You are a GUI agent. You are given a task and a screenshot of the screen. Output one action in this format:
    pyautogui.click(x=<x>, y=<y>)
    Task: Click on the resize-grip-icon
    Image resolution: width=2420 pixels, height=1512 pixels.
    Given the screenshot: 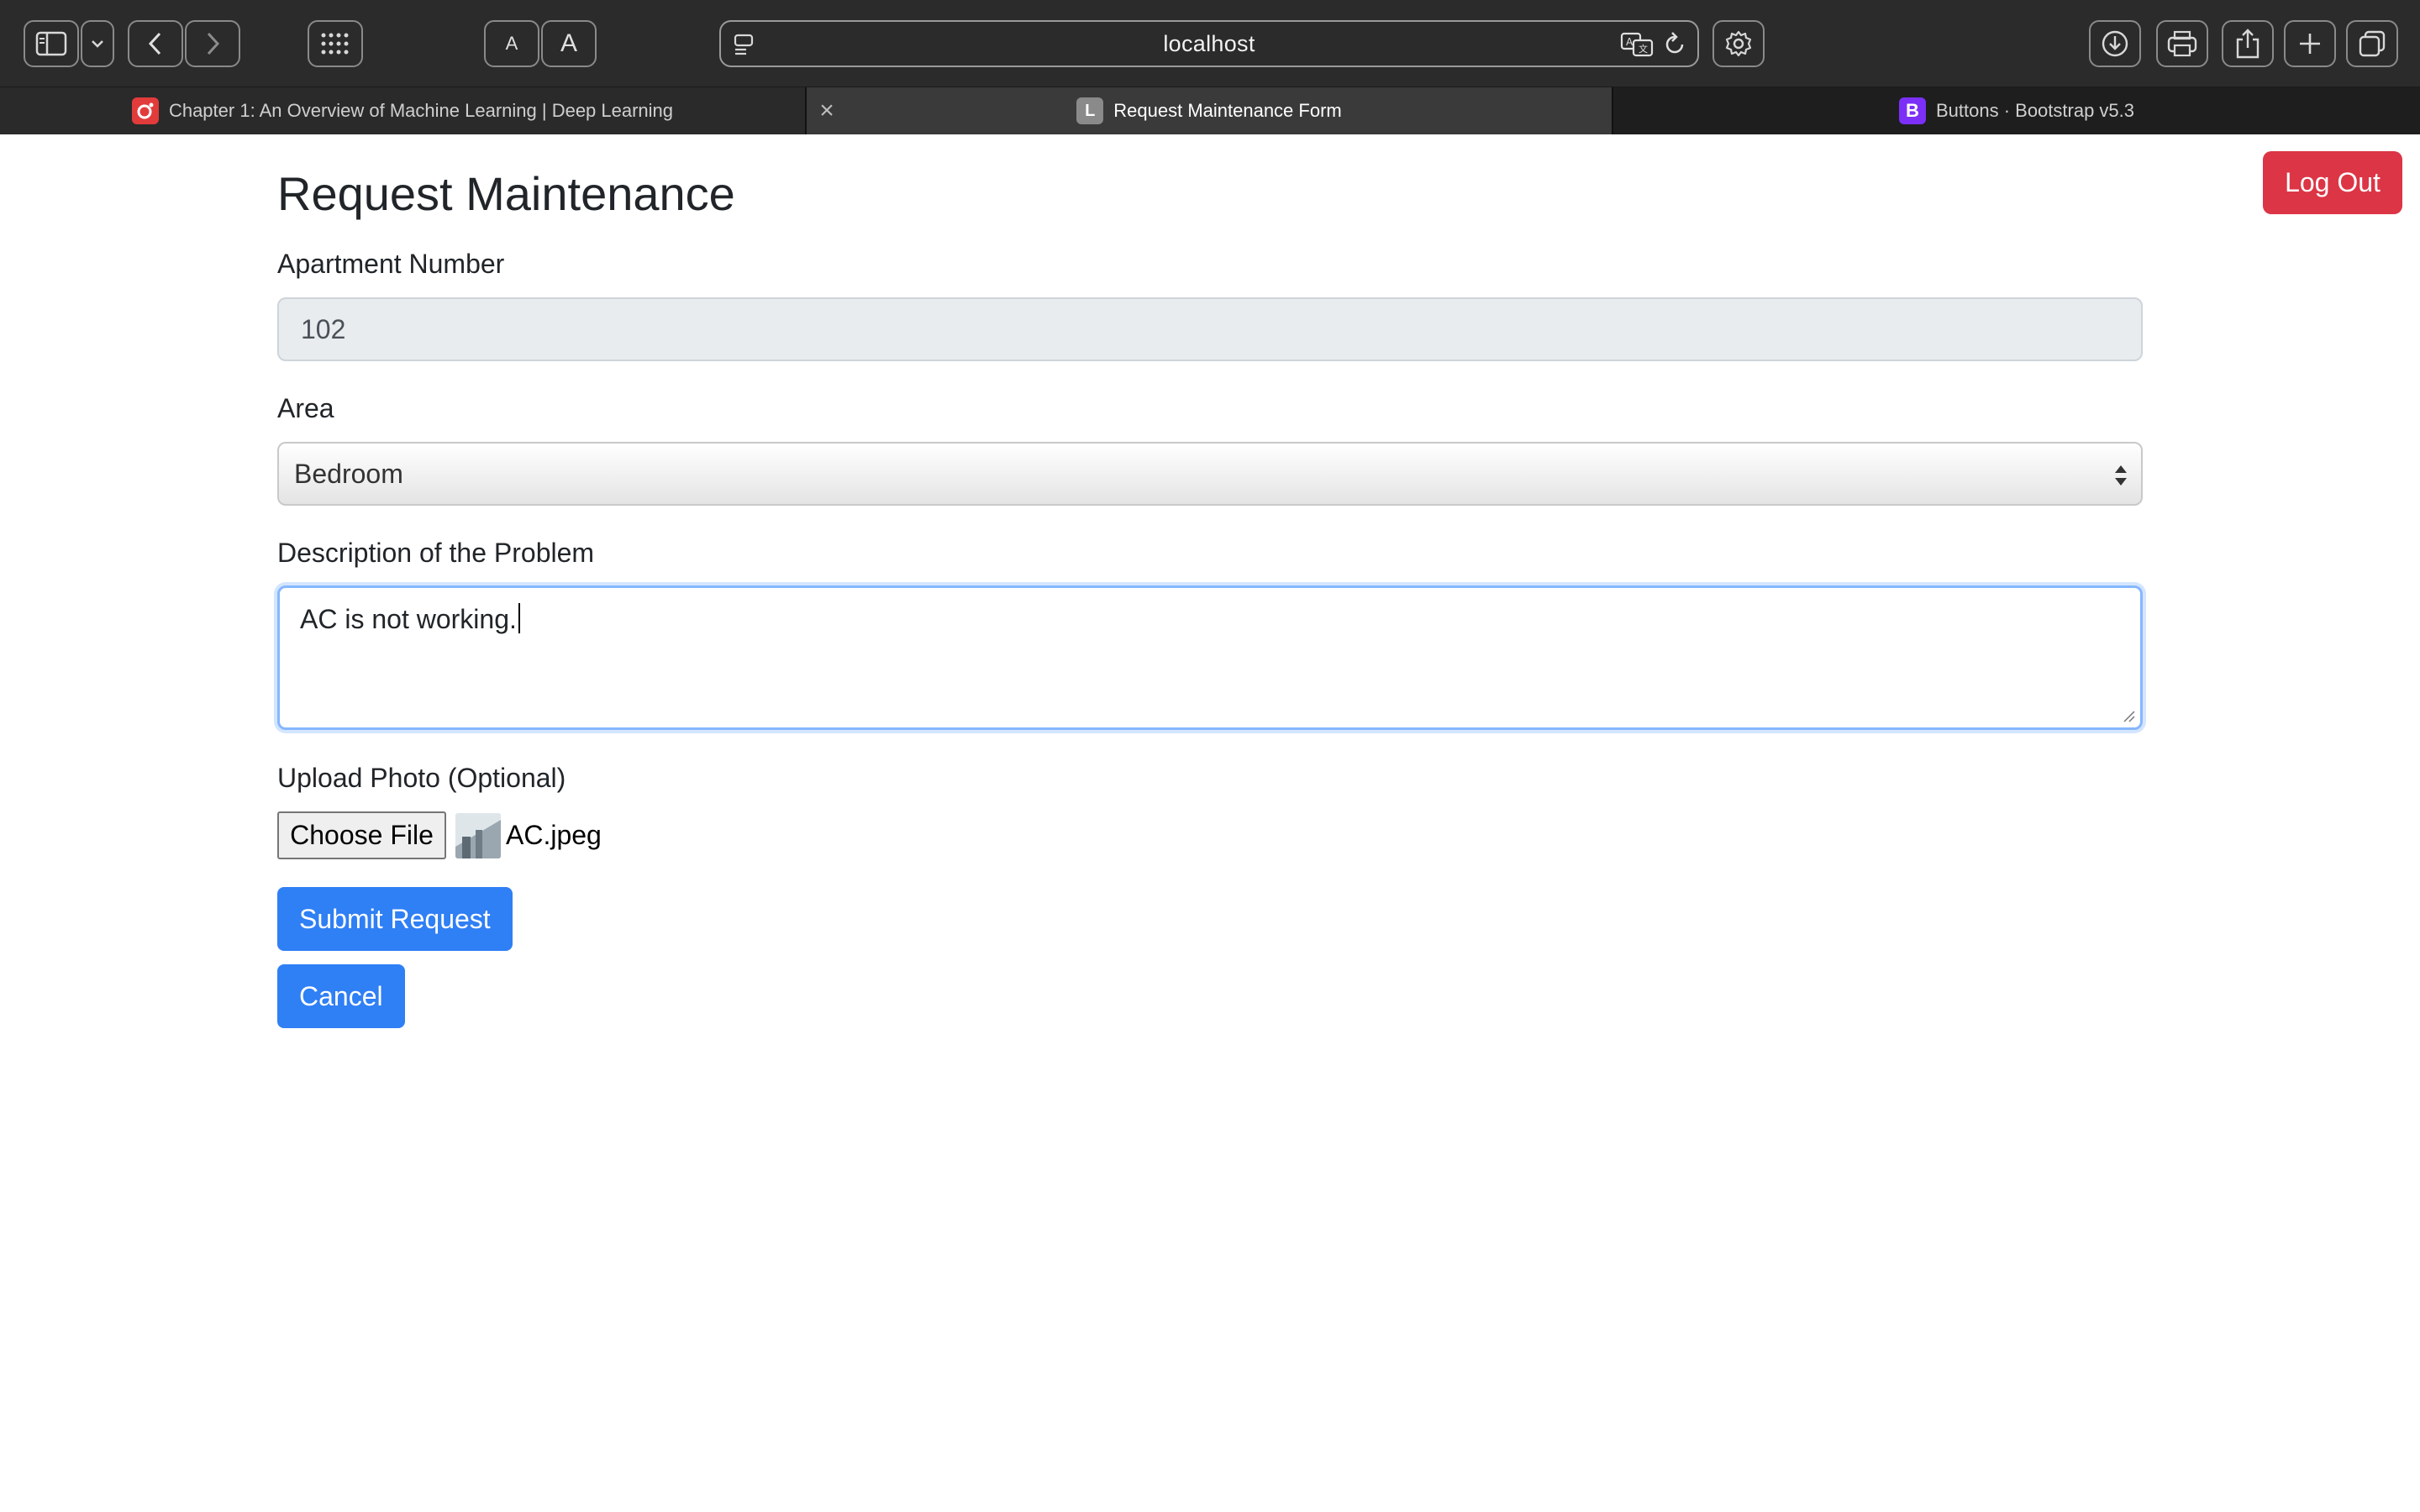 What is the action you would take?
    pyautogui.click(x=2128, y=715)
    